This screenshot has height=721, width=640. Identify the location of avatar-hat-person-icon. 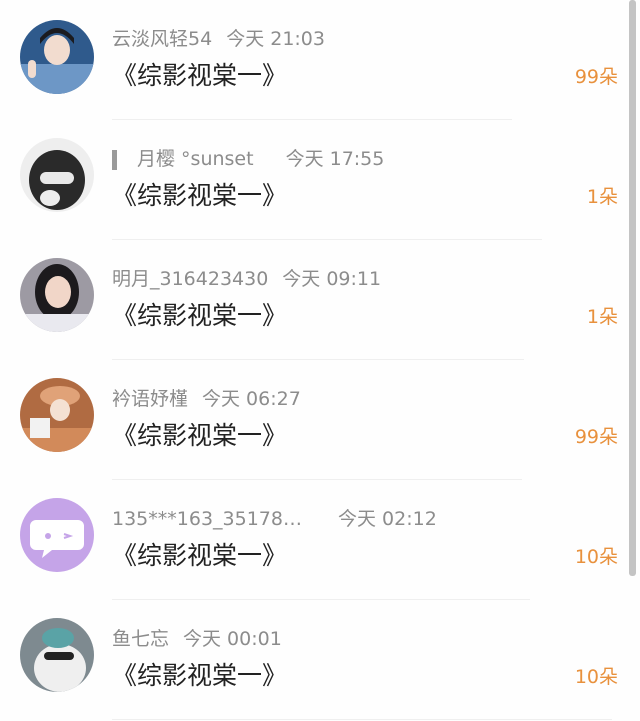
(57, 415).